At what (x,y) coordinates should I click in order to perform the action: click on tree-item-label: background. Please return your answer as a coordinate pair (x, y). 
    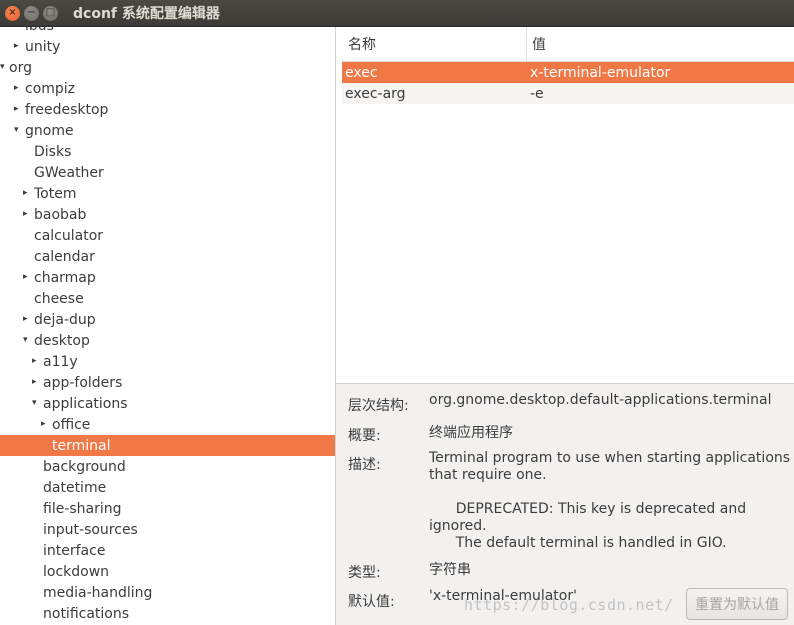
    Looking at the image, I should click on (84, 466).